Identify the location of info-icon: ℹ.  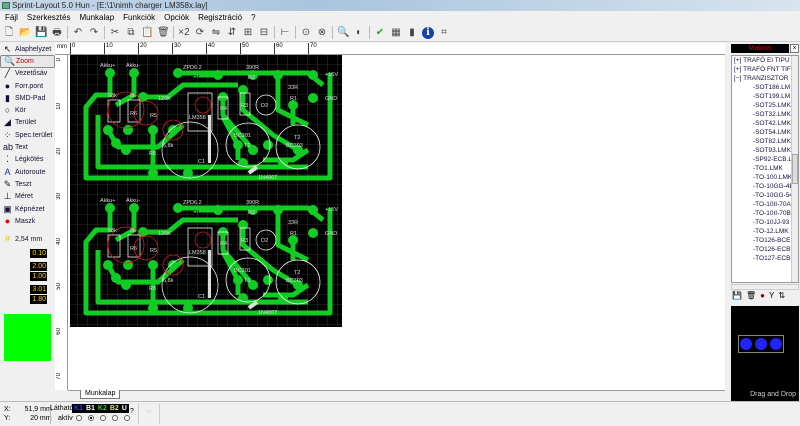
(428, 32).